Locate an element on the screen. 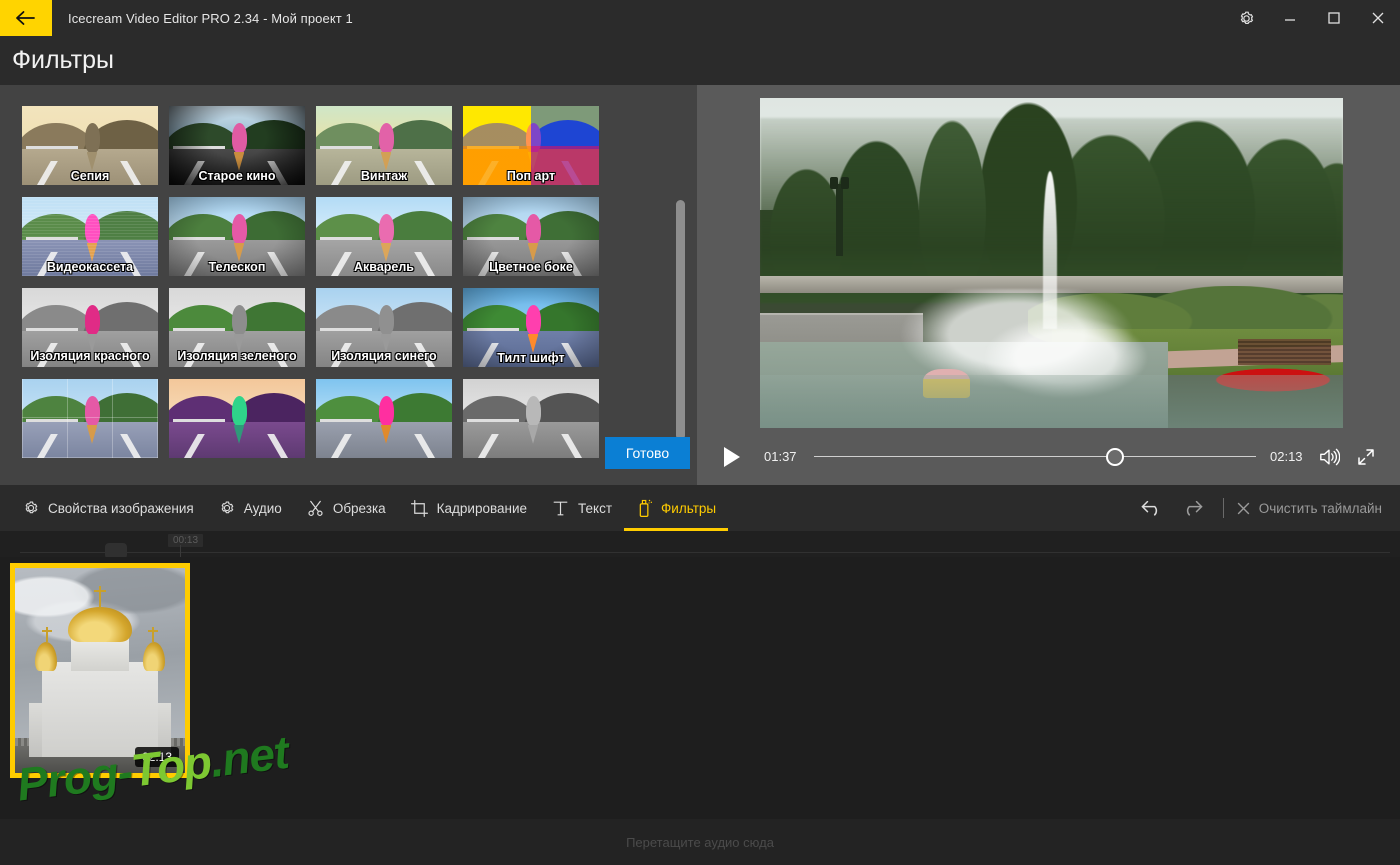 The width and height of the screenshot is (1400, 865). clip-thumbnail is located at coordinates (100, 670).